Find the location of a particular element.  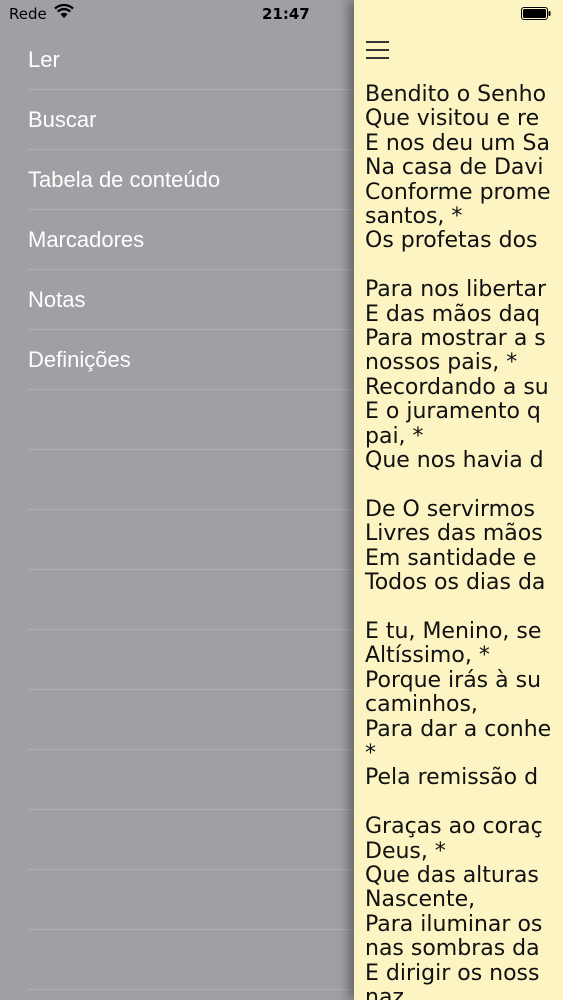

menu-item-label: Ler is located at coordinates (44, 59).